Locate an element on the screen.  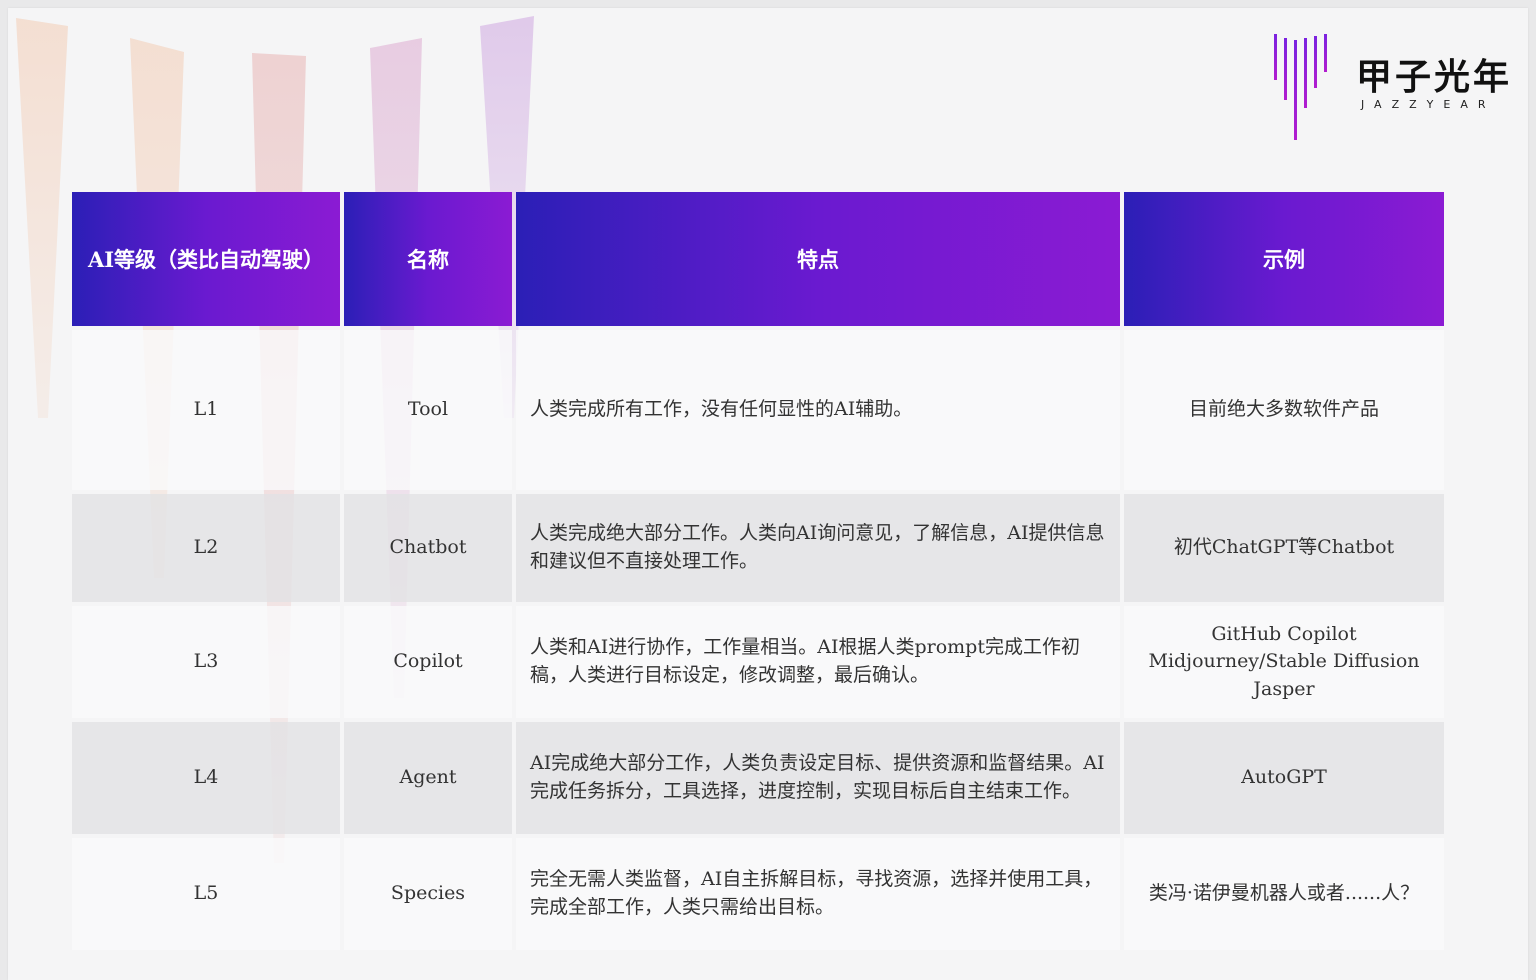
cell-level: L1 is located at coordinates (206, 410).